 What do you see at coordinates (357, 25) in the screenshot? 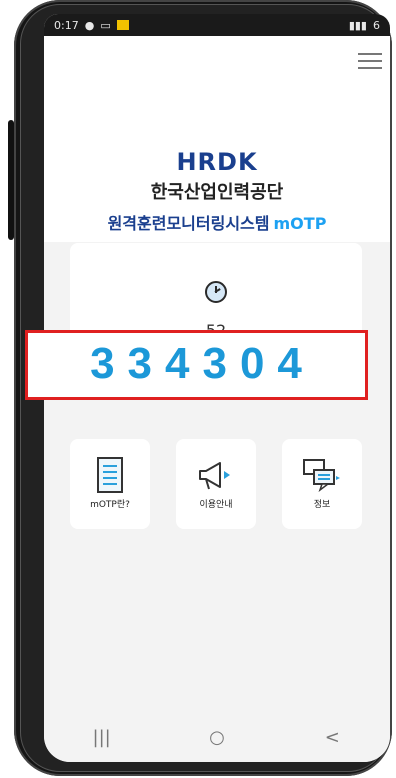
I see `signal-icon: ▮▮▮` at bounding box center [357, 25].